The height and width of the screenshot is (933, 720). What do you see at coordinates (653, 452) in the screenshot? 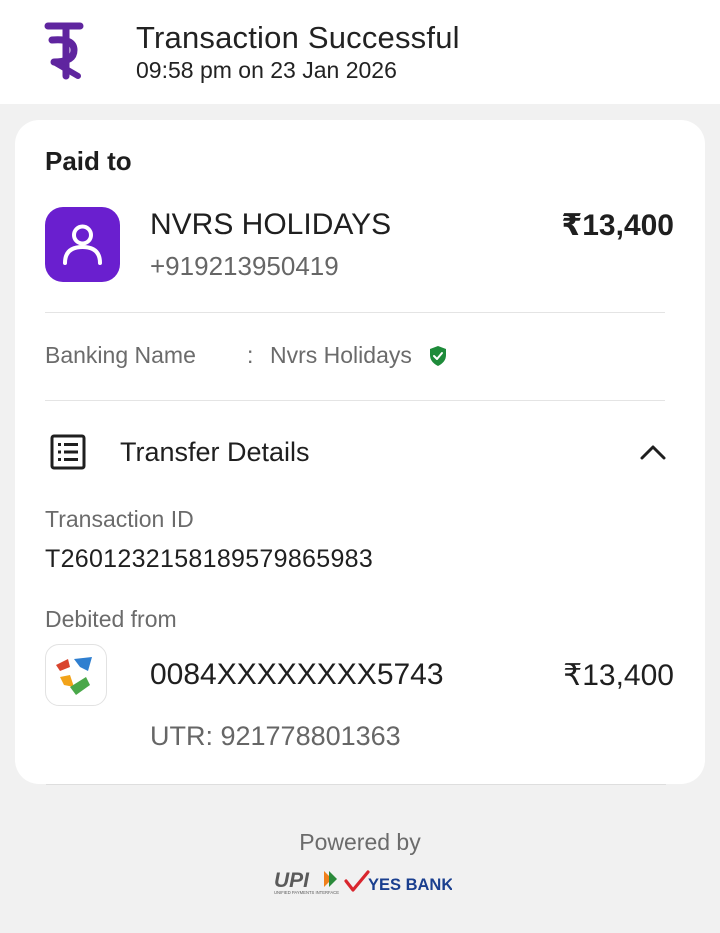
I see `chevron-up-icon` at bounding box center [653, 452].